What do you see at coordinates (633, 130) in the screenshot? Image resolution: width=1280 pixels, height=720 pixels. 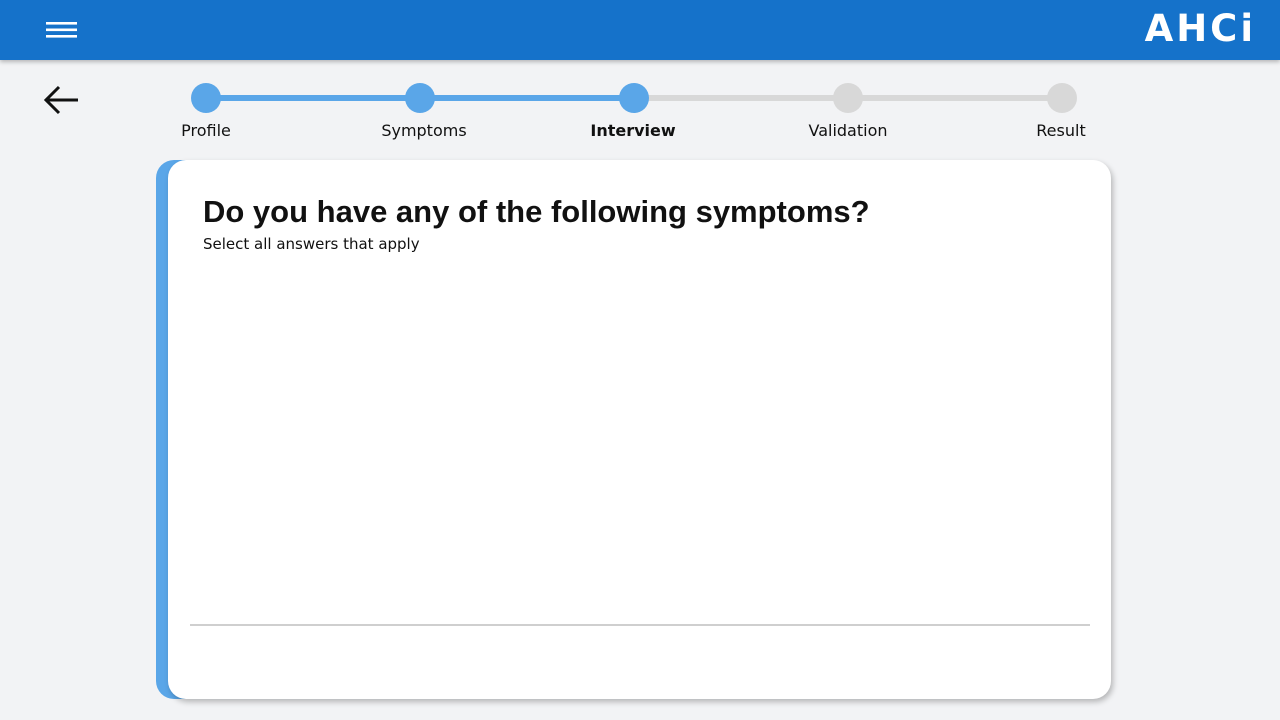 I see `step-label-interview: Interview` at bounding box center [633, 130].